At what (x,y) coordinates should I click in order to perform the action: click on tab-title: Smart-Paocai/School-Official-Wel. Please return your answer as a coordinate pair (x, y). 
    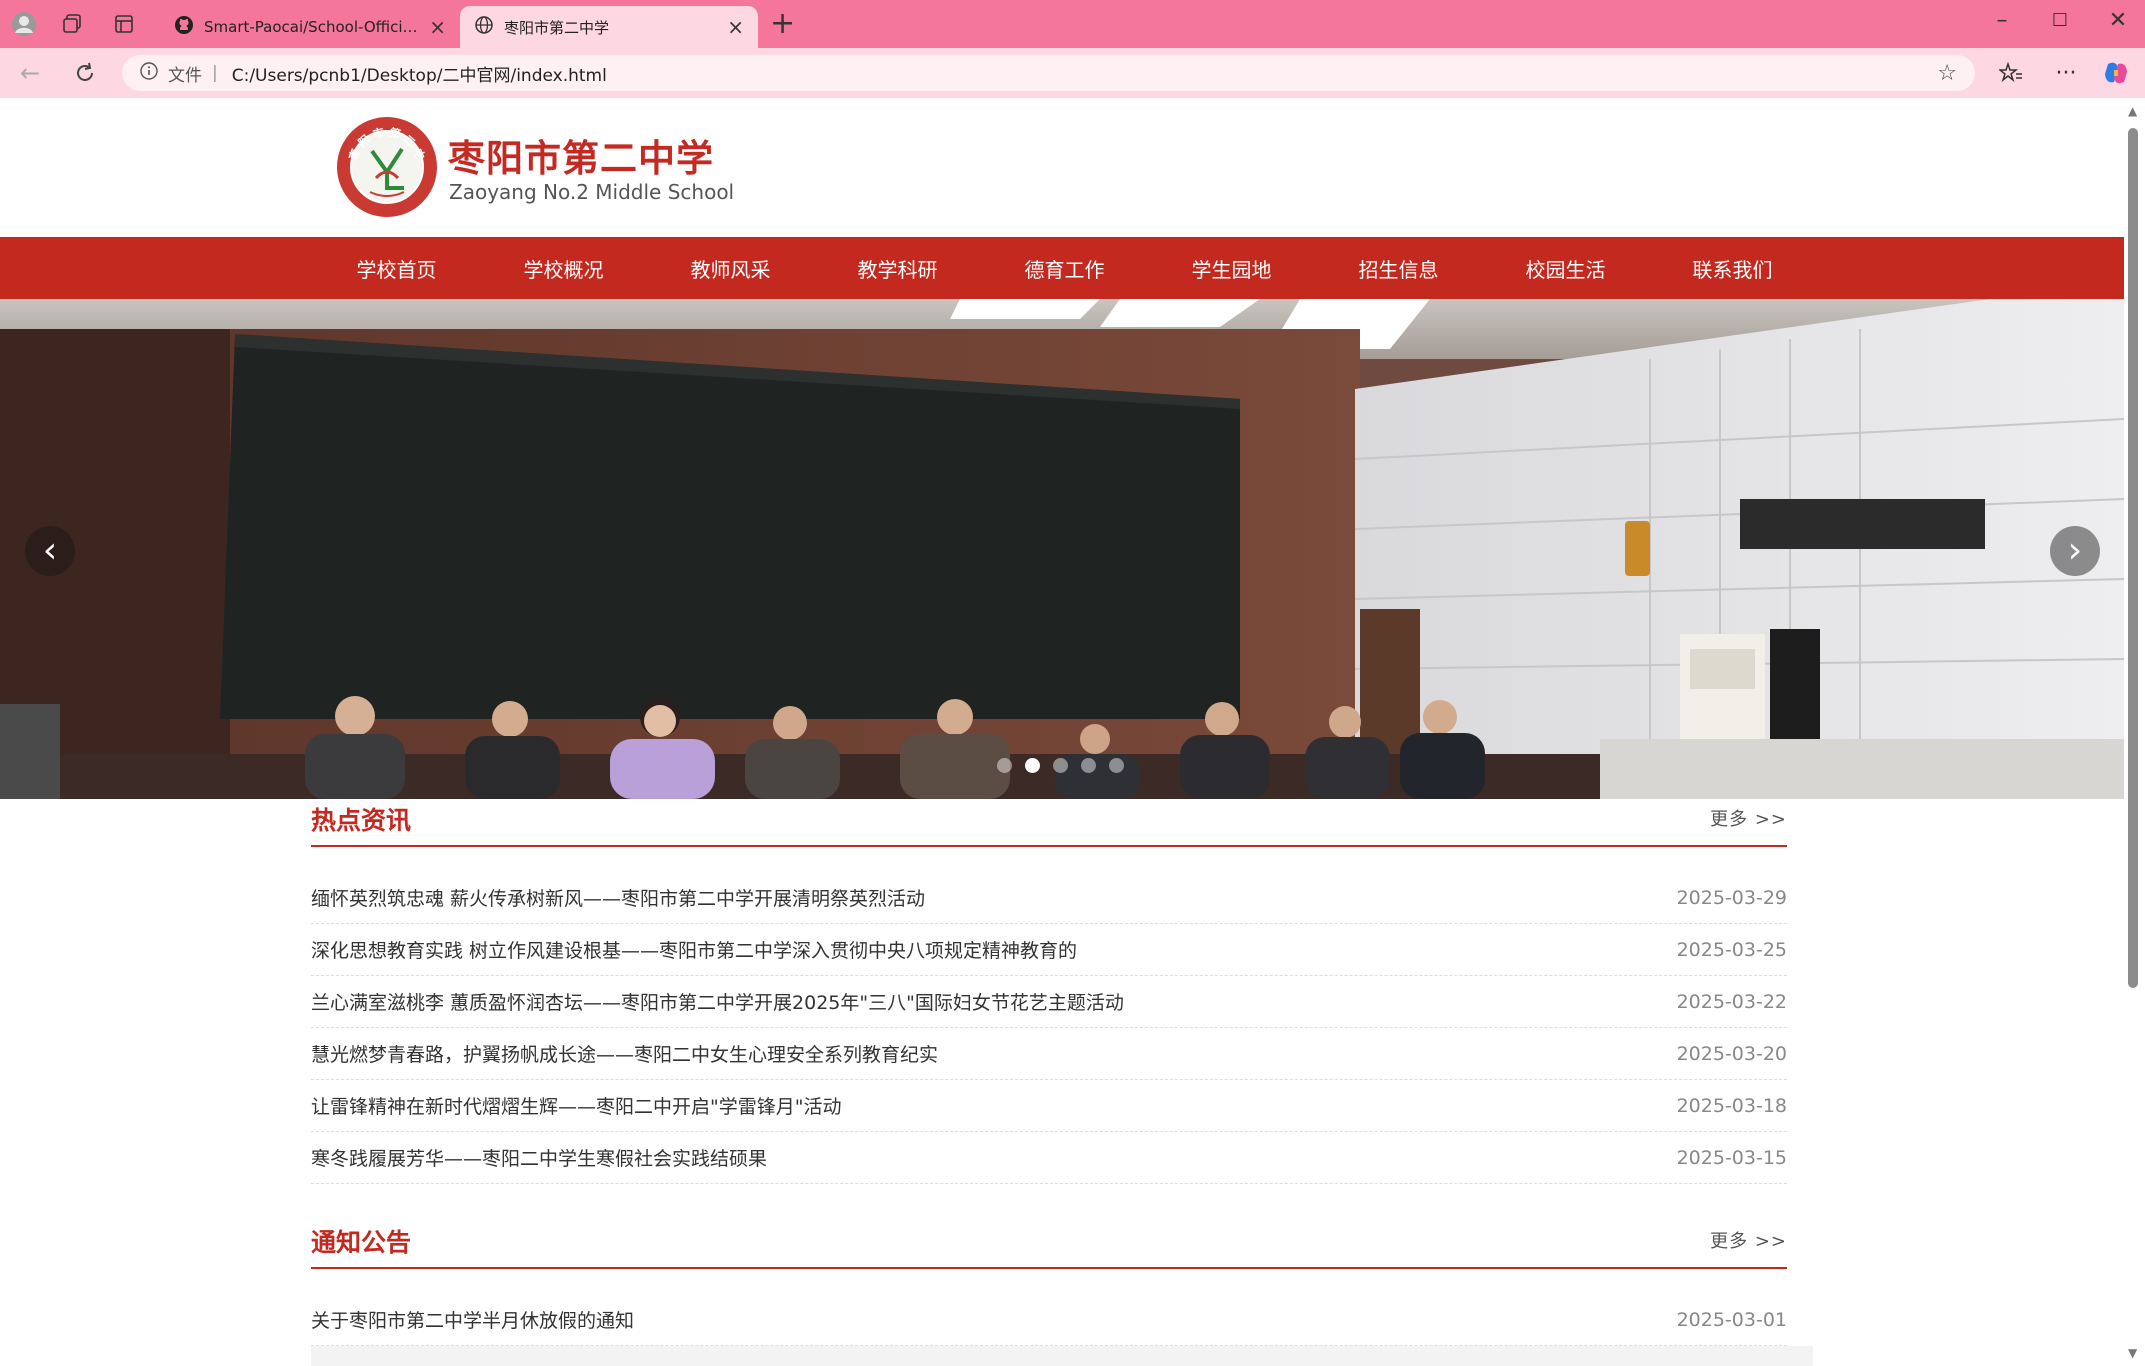
    Looking at the image, I should click on (313, 27).